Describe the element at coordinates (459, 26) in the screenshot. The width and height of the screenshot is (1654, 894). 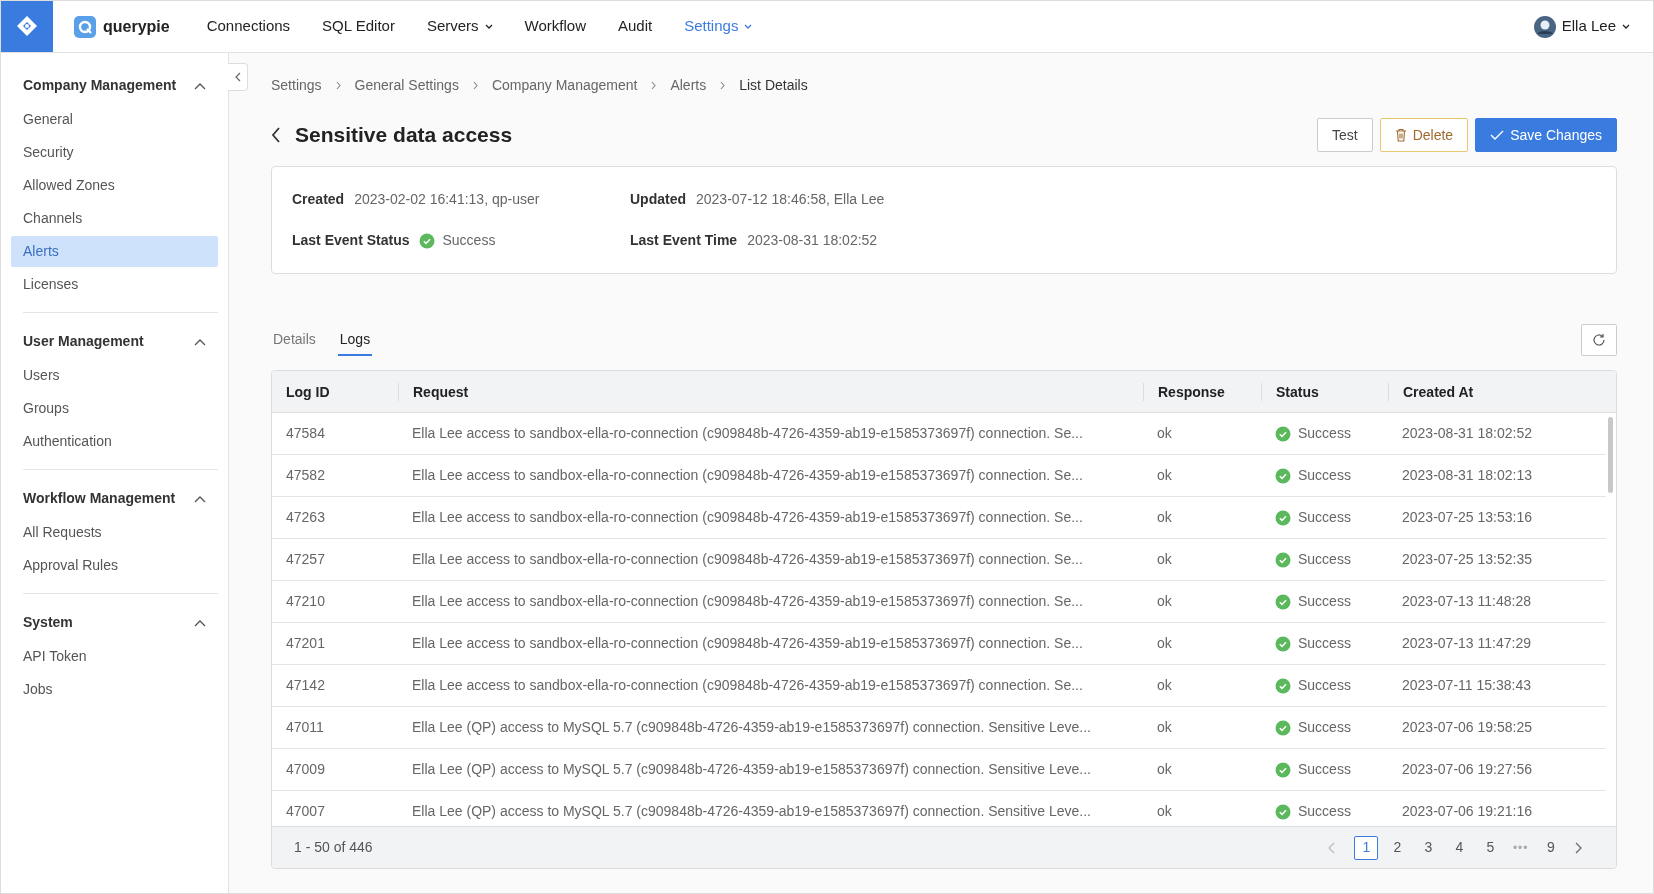
I see `nav-item: Servers` at that location.